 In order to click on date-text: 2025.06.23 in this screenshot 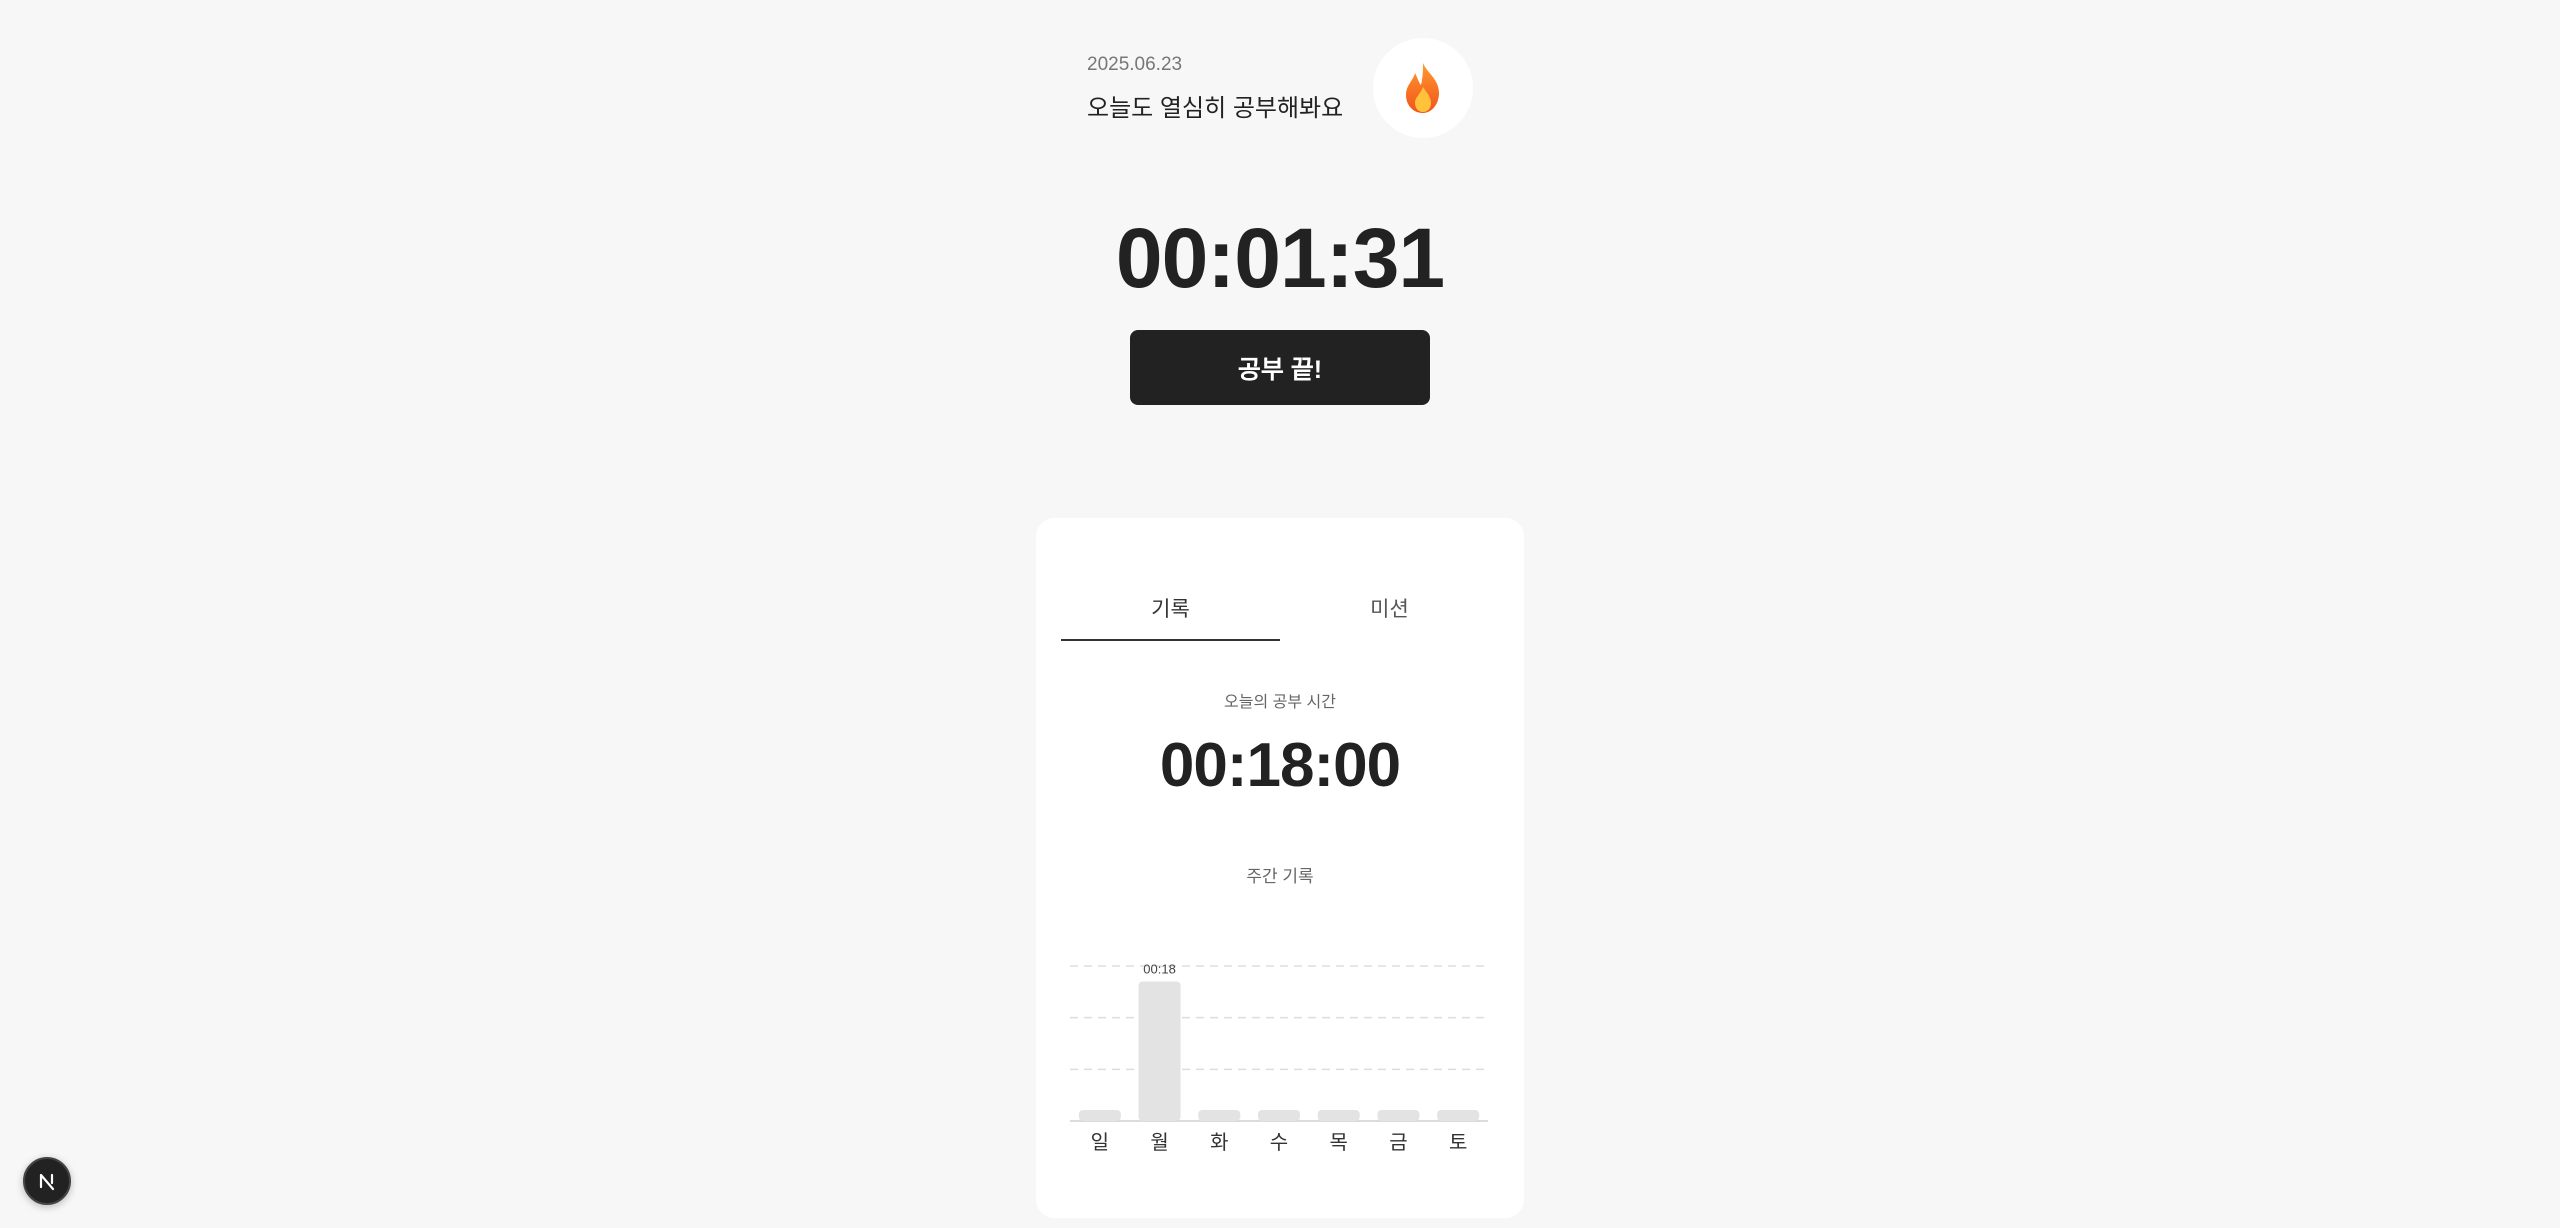, I will do `click(1135, 64)`.